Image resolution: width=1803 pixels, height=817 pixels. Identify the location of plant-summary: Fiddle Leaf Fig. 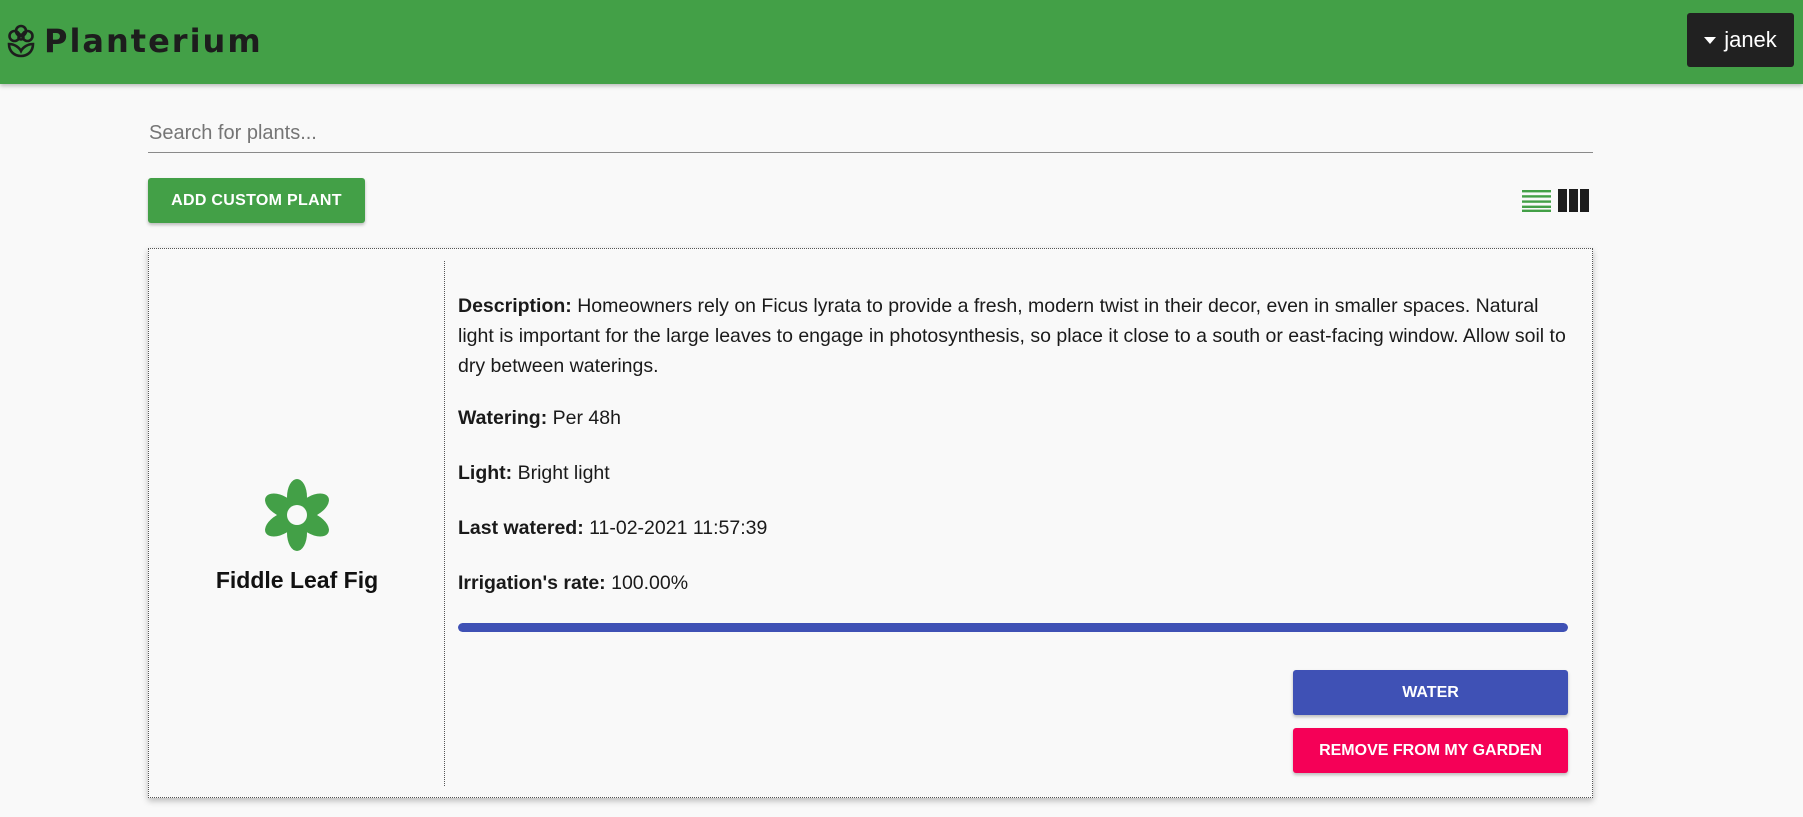
(297, 523).